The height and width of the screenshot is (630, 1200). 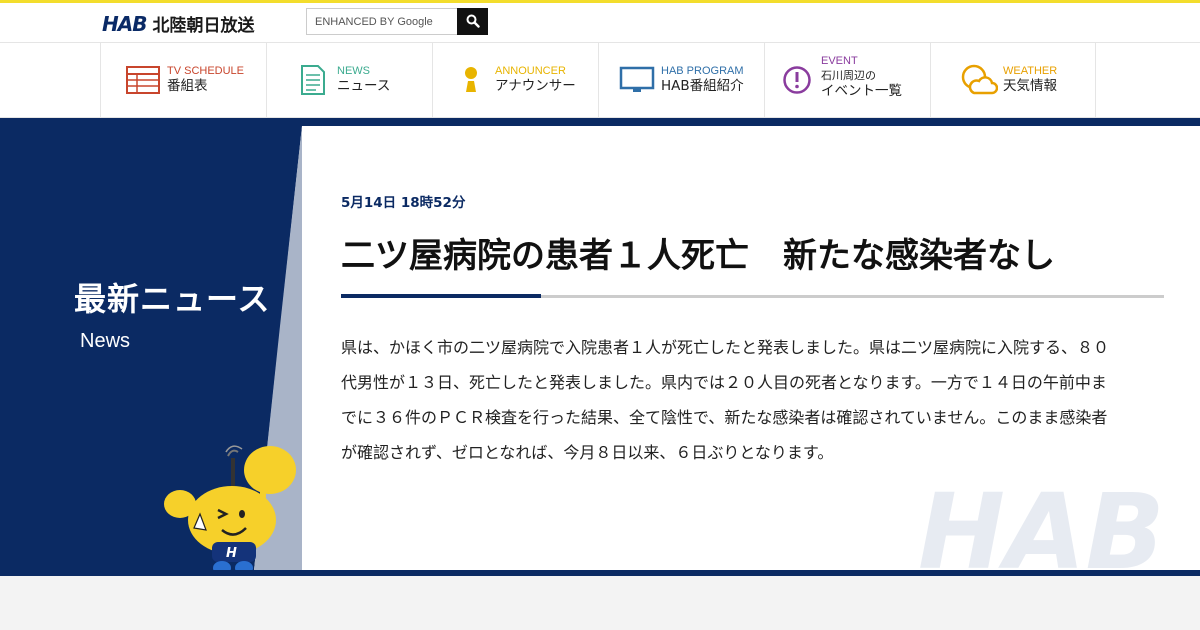 What do you see at coordinates (382, 21) in the screenshot?
I see `search-input` at bounding box center [382, 21].